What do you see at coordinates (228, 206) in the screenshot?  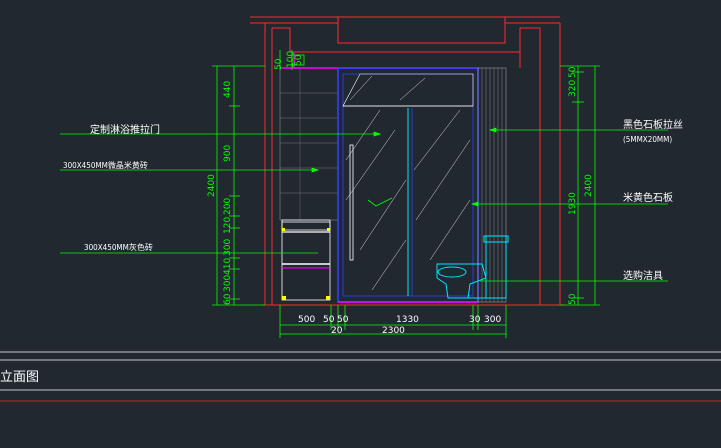 I see `dim-left-200: 200` at bounding box center [228, 206].